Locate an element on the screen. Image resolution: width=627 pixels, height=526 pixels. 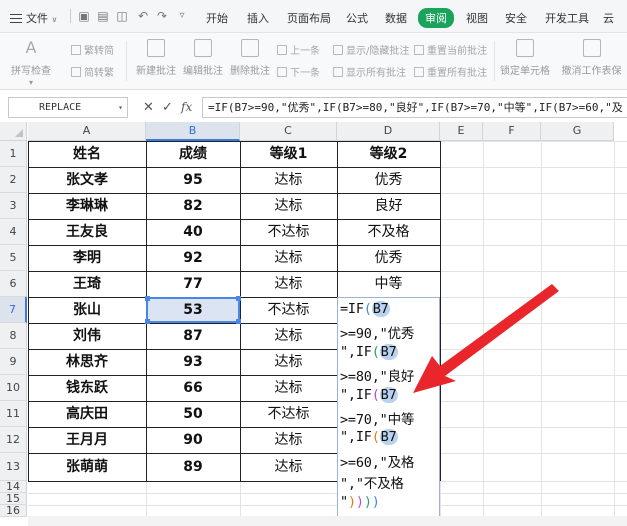
red-arrow-icon is located at coordinates (486, 338).